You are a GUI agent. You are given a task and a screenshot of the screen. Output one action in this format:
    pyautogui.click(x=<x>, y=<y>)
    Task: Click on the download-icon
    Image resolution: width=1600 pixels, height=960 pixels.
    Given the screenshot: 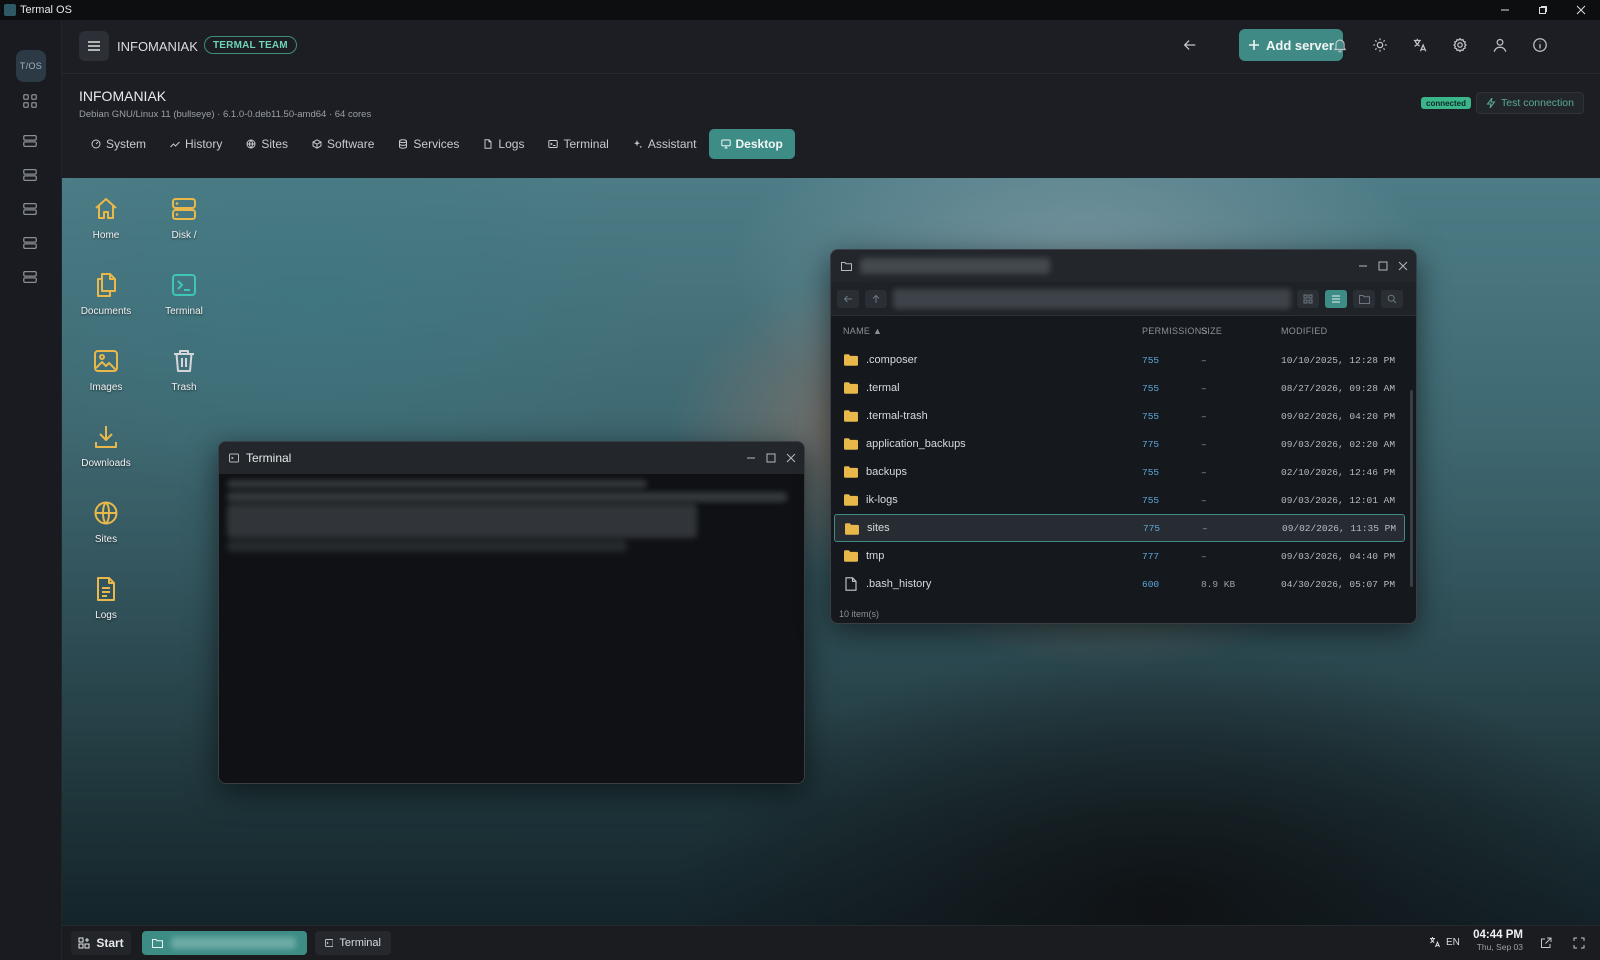 What is the action you would take?
    pyautogui.click(x=106, y=437)
    